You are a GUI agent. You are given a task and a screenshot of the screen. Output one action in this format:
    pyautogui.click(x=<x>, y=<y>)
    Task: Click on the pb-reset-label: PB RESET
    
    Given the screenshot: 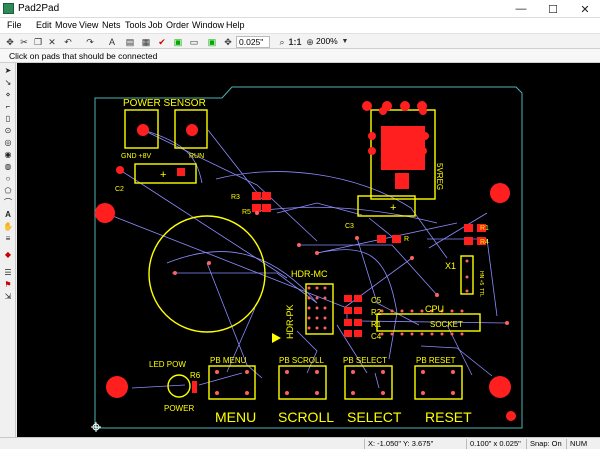 What is the action you would take?
    pyautogui.click(x=436, y=360)
    